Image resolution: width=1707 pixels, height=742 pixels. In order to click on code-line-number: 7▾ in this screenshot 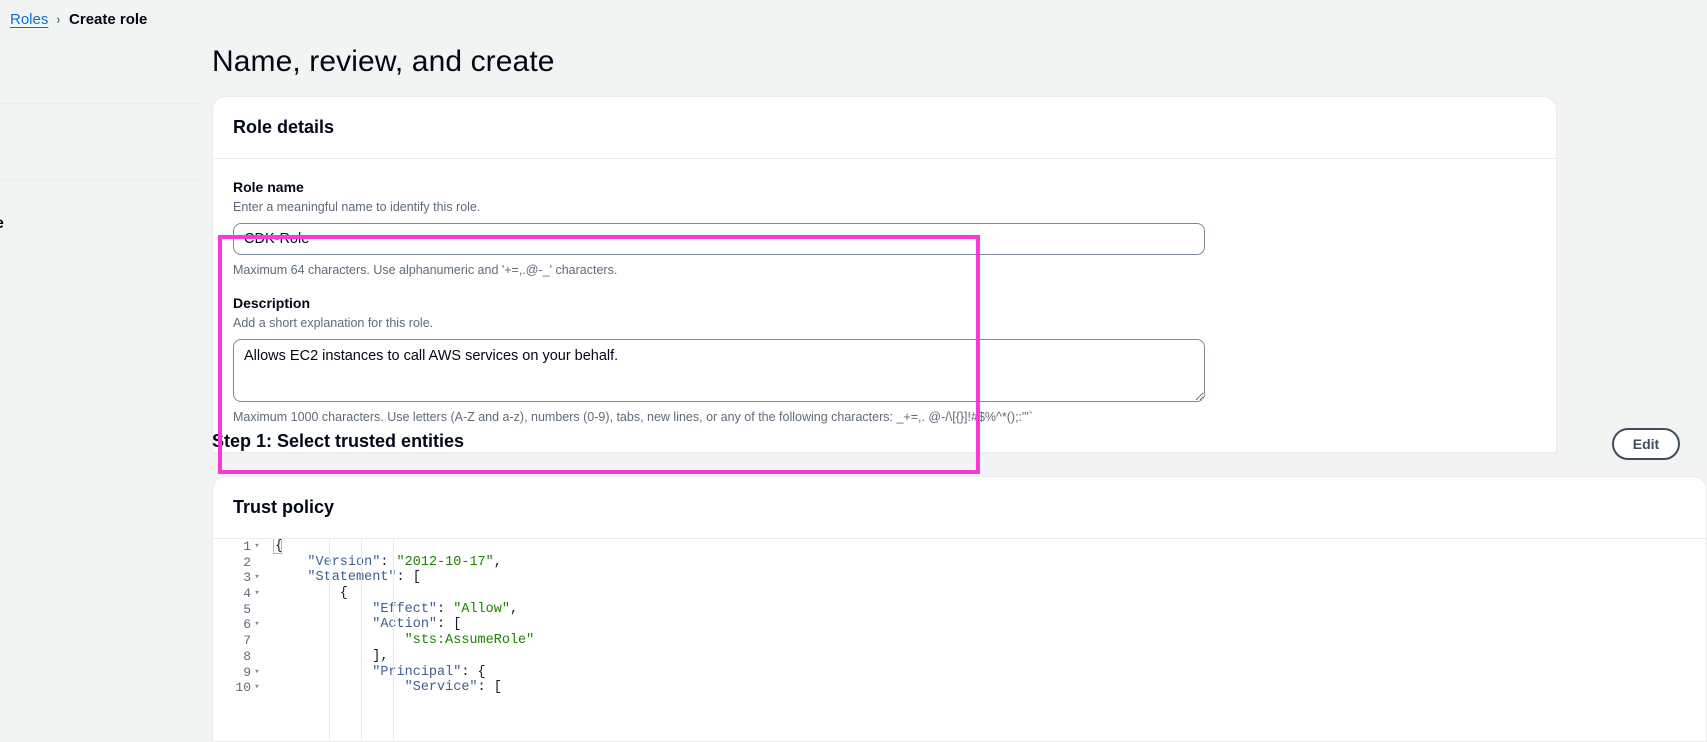, I will do `click(240, 641)`.